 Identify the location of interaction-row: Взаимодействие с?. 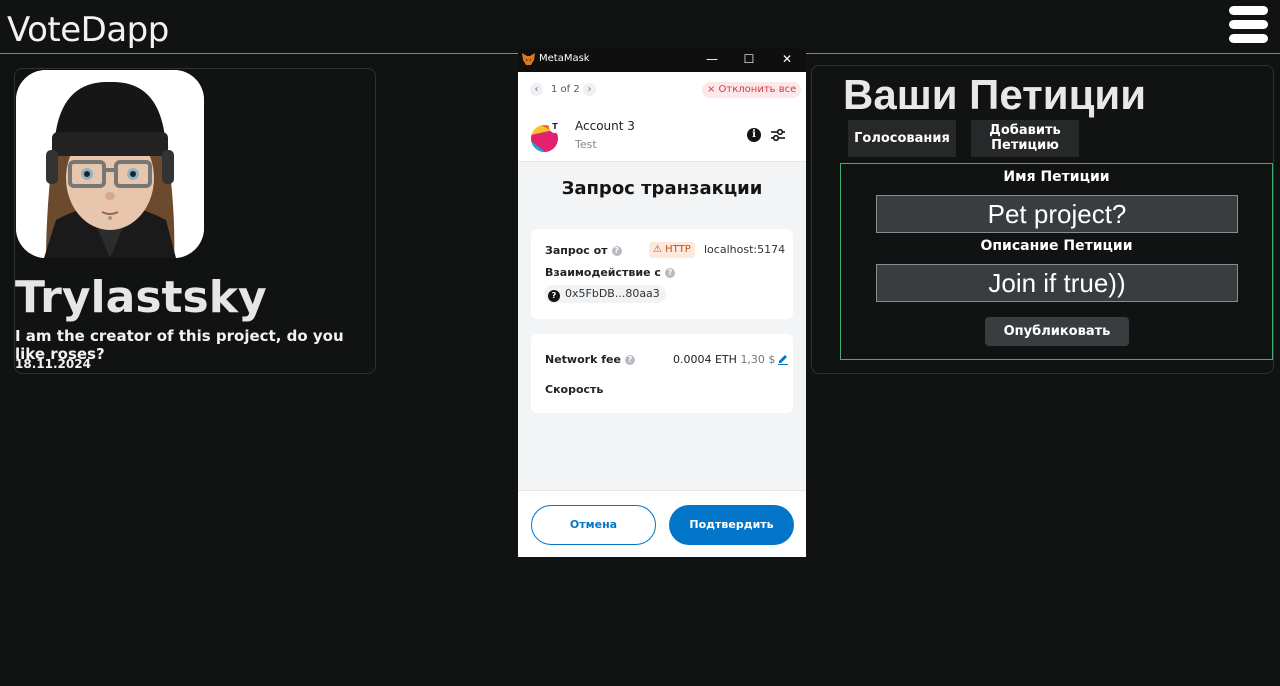
(610, 272).